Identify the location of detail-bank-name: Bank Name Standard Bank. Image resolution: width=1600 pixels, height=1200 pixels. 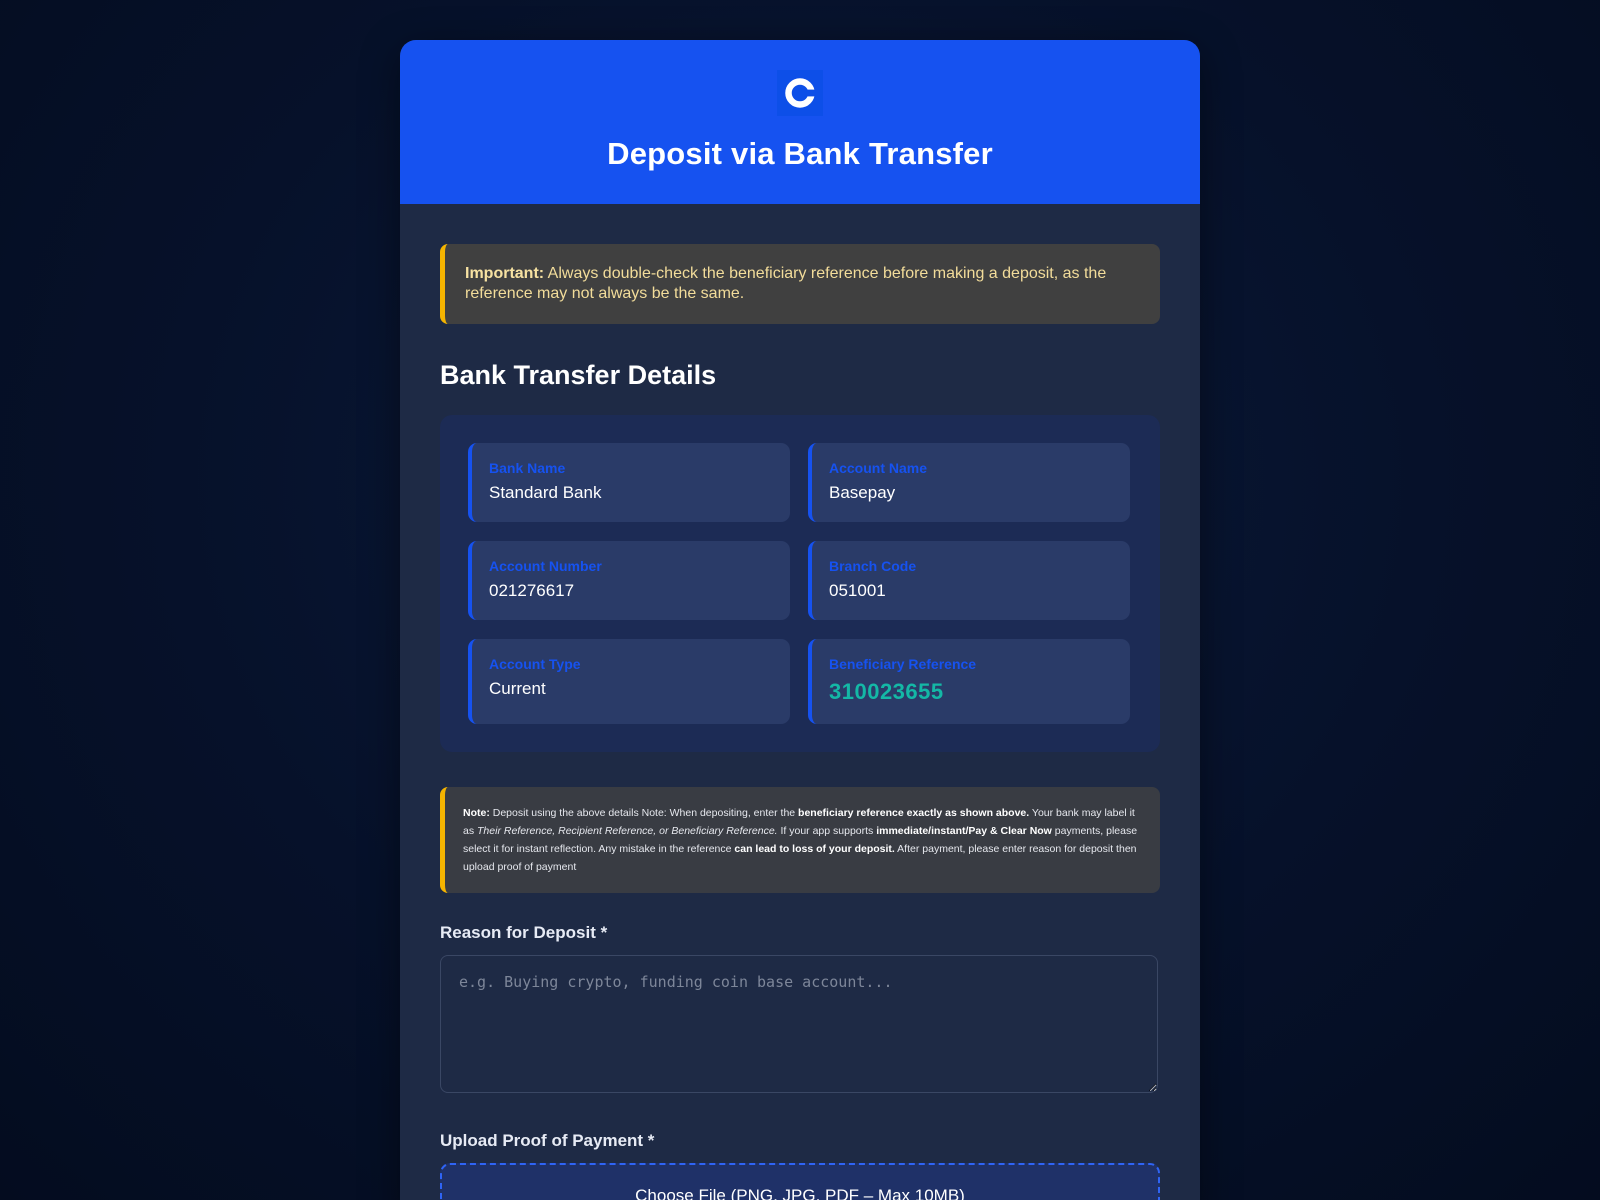
(629, 482).